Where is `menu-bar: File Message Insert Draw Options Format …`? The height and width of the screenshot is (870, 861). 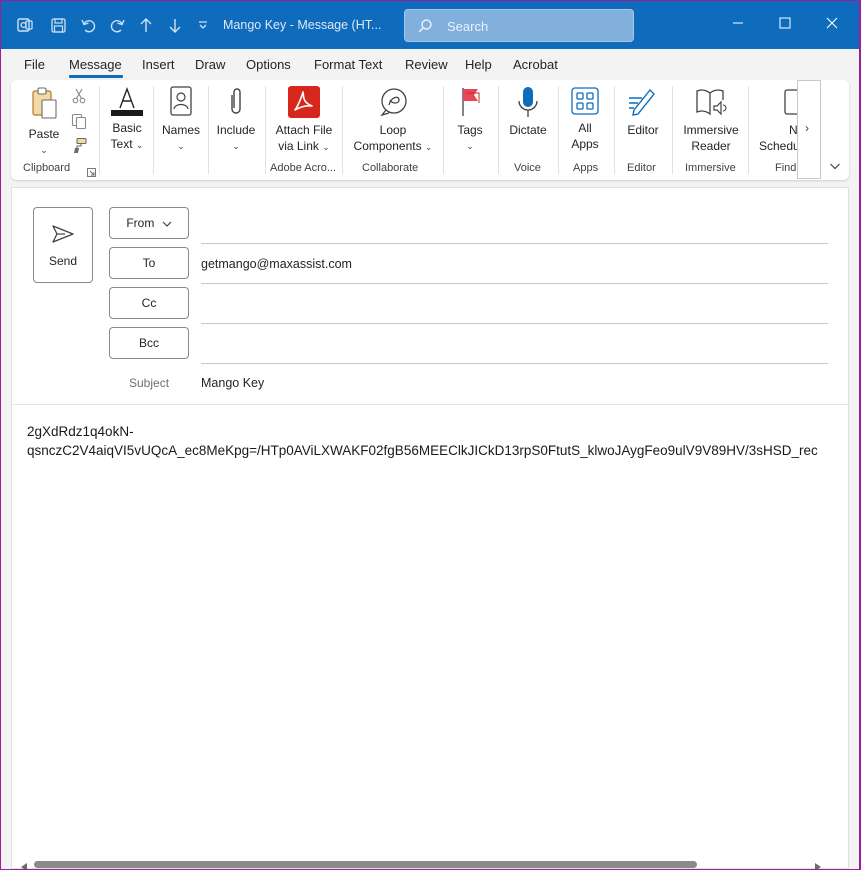 menu-bar: File Message Insert Draw Options Format … is located at coordinates (430, 64).